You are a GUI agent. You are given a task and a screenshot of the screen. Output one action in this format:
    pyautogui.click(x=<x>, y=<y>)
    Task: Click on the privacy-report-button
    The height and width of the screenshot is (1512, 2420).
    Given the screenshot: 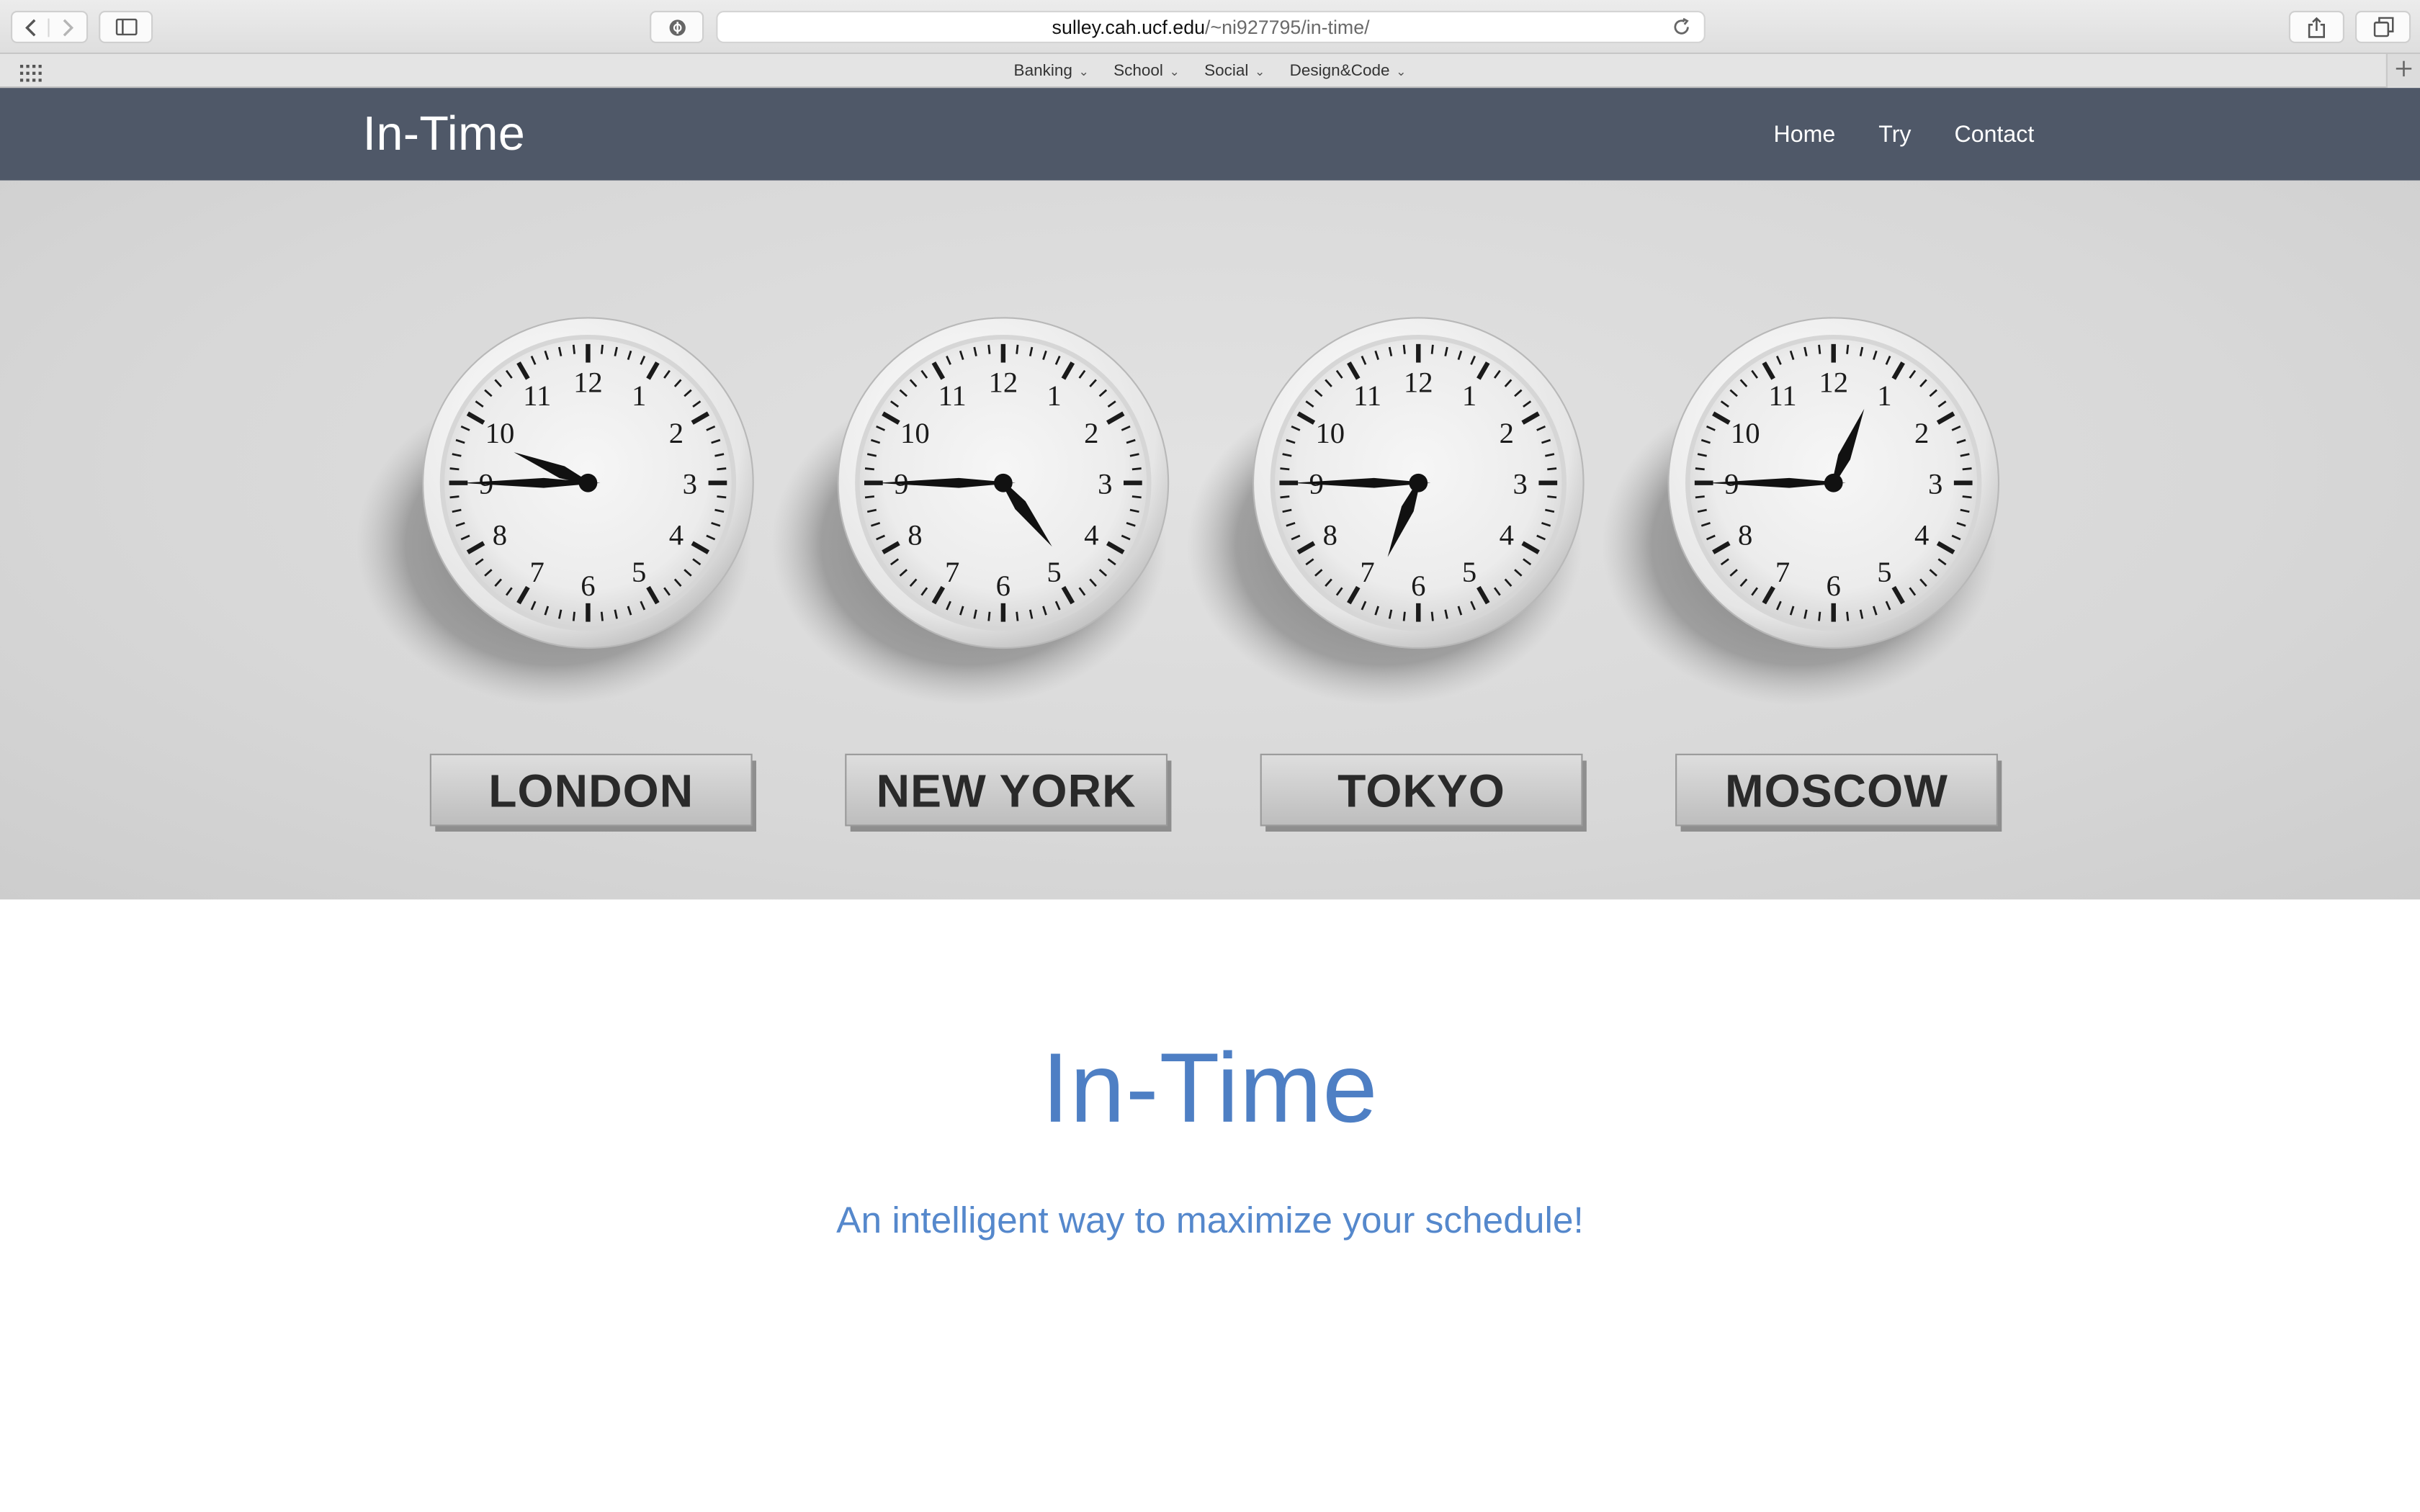 What is the action you would take?
    pyautogui.click(x=677, y=27)
    